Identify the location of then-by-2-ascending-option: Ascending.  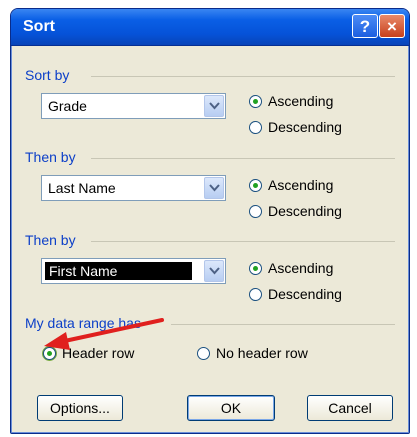
(291, 268).